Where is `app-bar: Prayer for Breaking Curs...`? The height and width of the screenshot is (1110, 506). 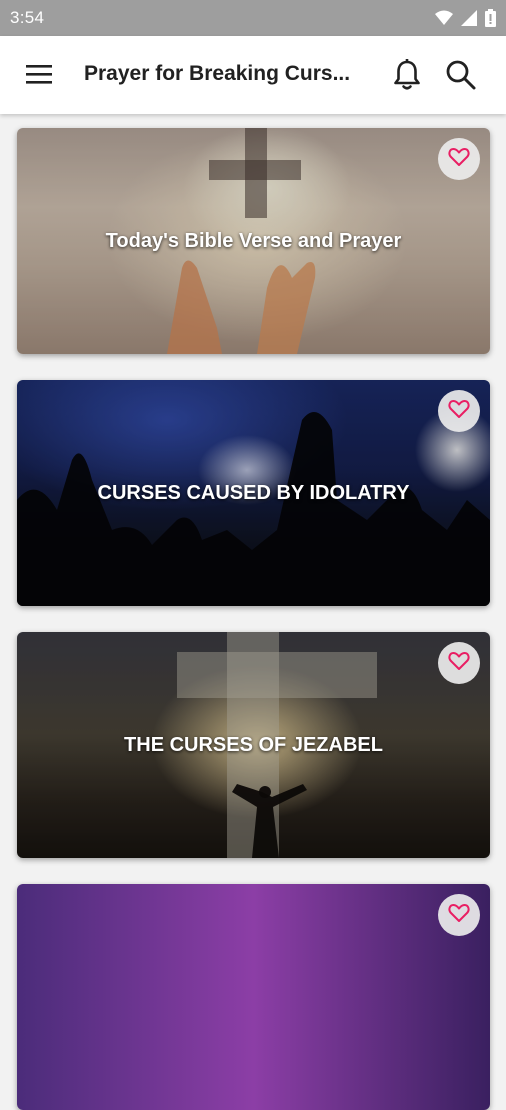 app-bar: Prayer for Breaking Curs... is located at coordinates (253, 75).